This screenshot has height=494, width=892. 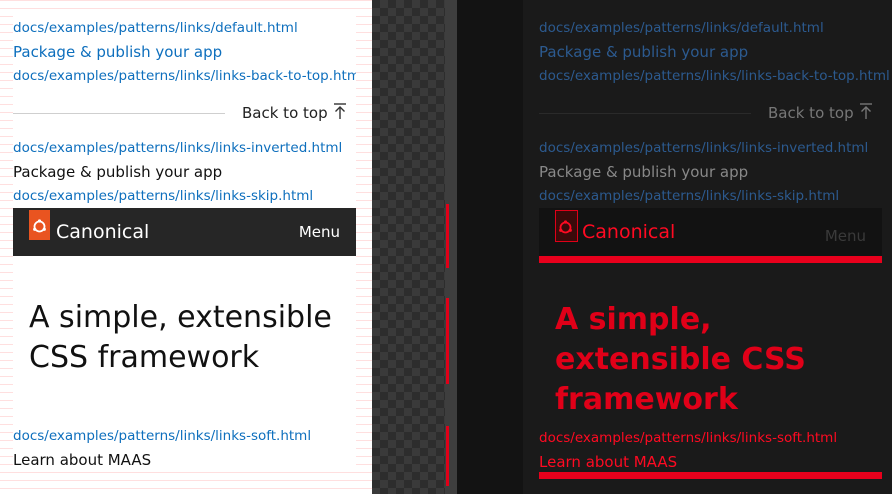 What do you see at coordinates (490, 247) in the screenshot?
I see `split-gap` at bounding box center [490, 247].